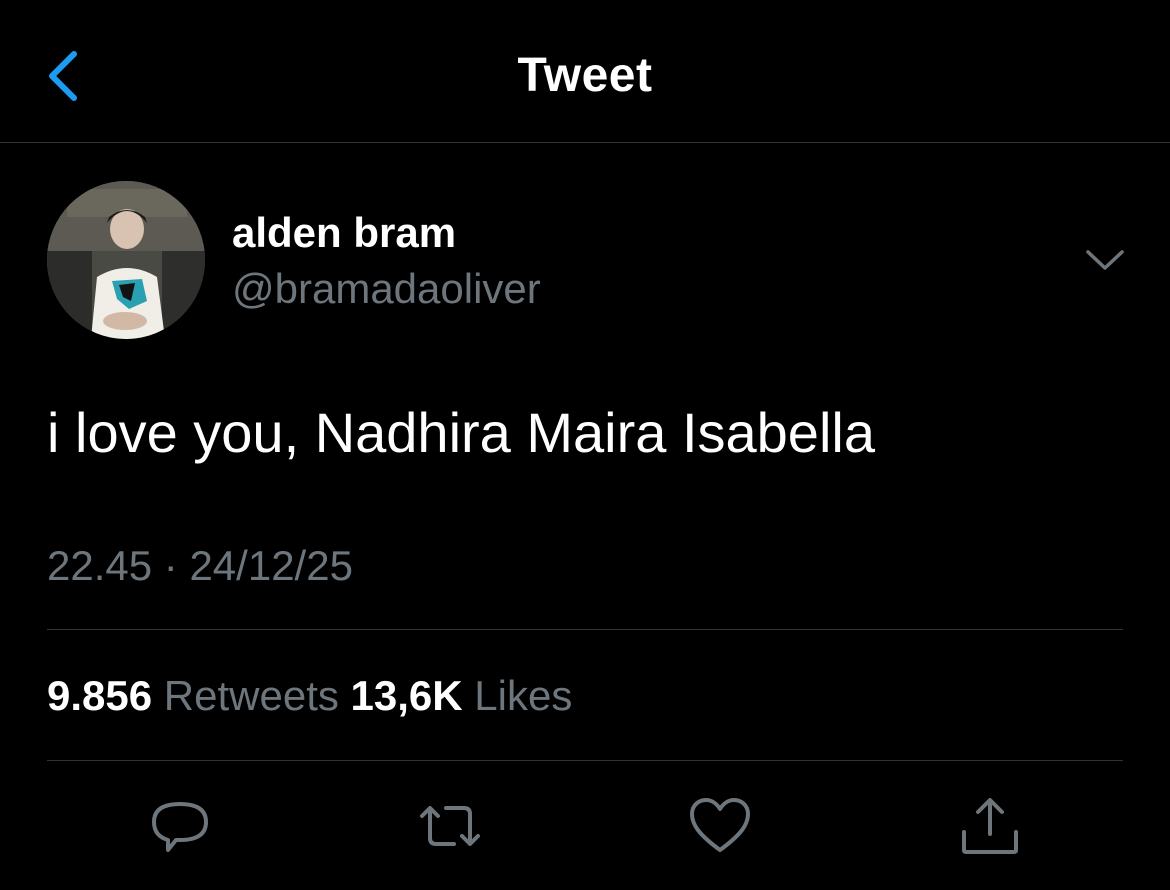 Image resolution: width=1170 pixels, height=890 pixels. I want to click on reply-button, so click(180, 826).